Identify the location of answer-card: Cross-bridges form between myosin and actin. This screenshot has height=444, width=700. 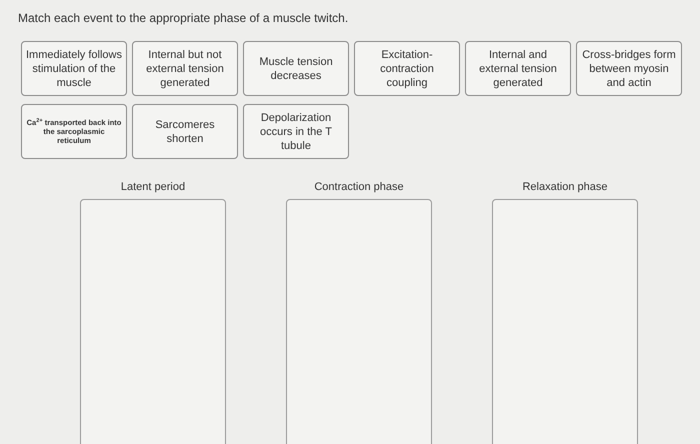
(629, 68).